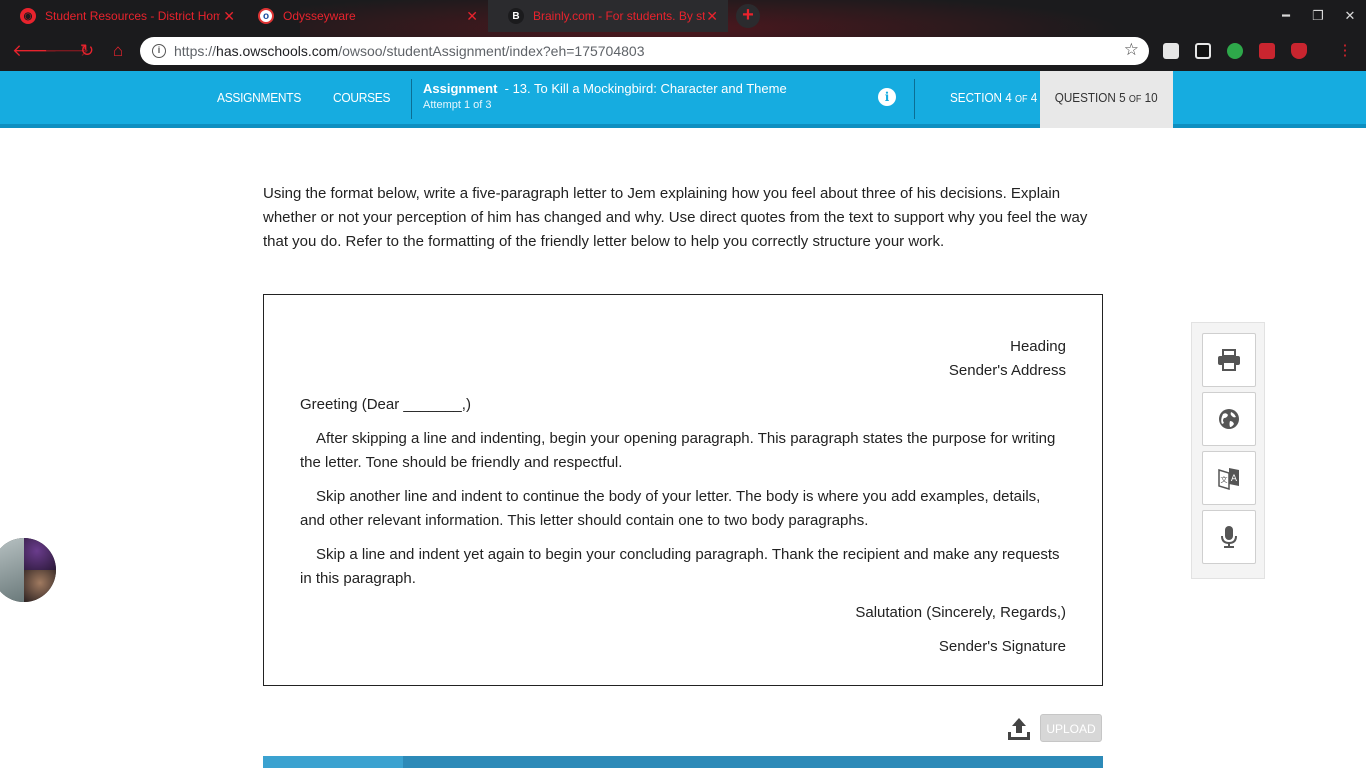 This screenshot has height=768, width=1366. Describe the element at coordinates (457, 105) in the screenshot. I see `attempt-count: Attempt 1 of 3` at that location.